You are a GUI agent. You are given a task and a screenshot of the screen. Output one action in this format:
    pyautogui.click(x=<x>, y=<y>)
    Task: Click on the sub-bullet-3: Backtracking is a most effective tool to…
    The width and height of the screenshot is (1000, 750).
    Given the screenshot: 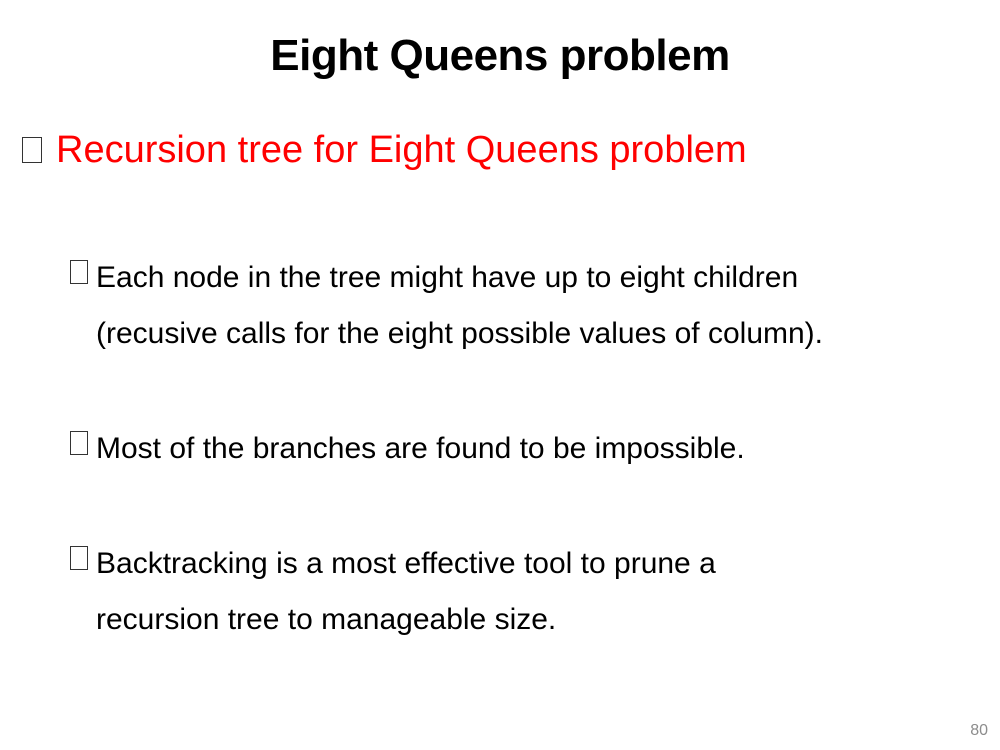 What is the action you would take?
    pyautogui.click(x=523, y=592)
    